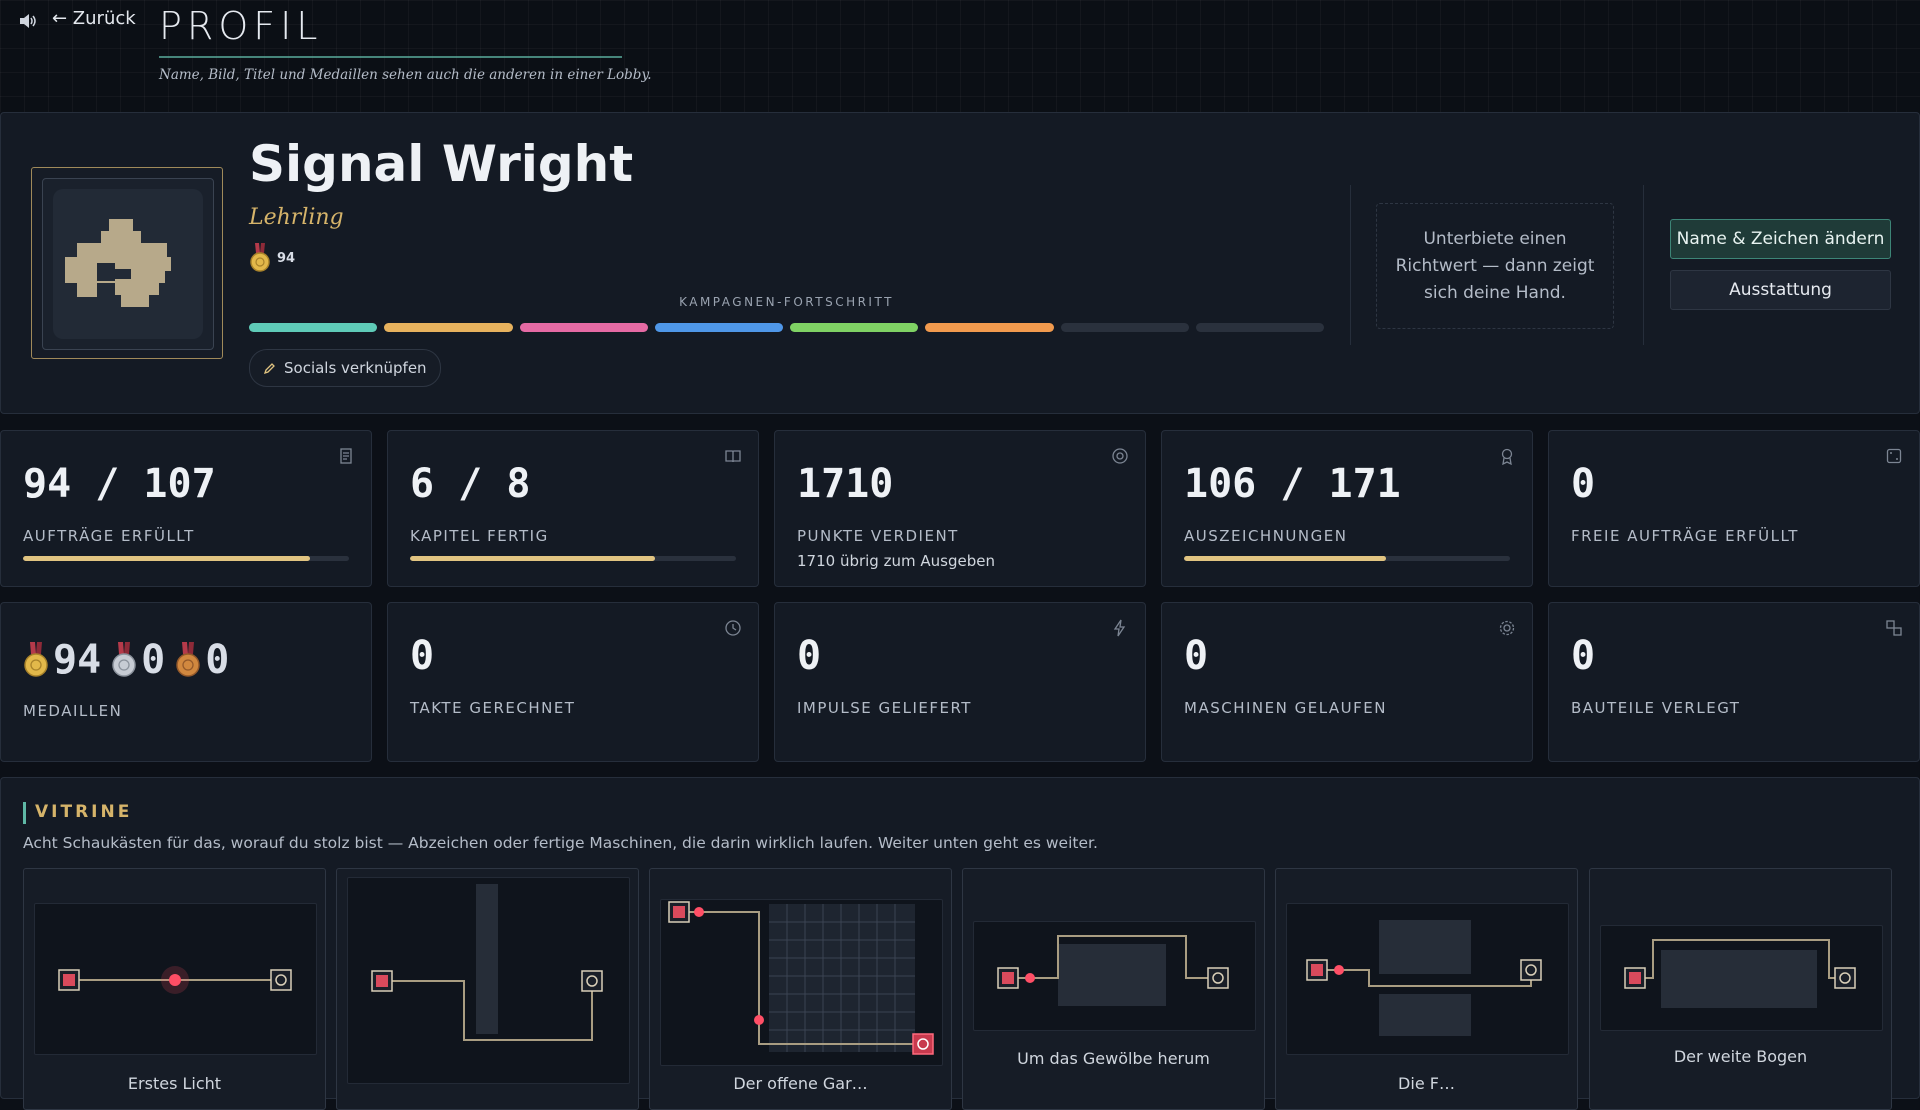 This screenshot has width=1920, height=1110. Describe the element at coordinates (109, 536) in the screenshot. I see `stat-label: AUFTRÄGE ERFÜLLT` at that location.